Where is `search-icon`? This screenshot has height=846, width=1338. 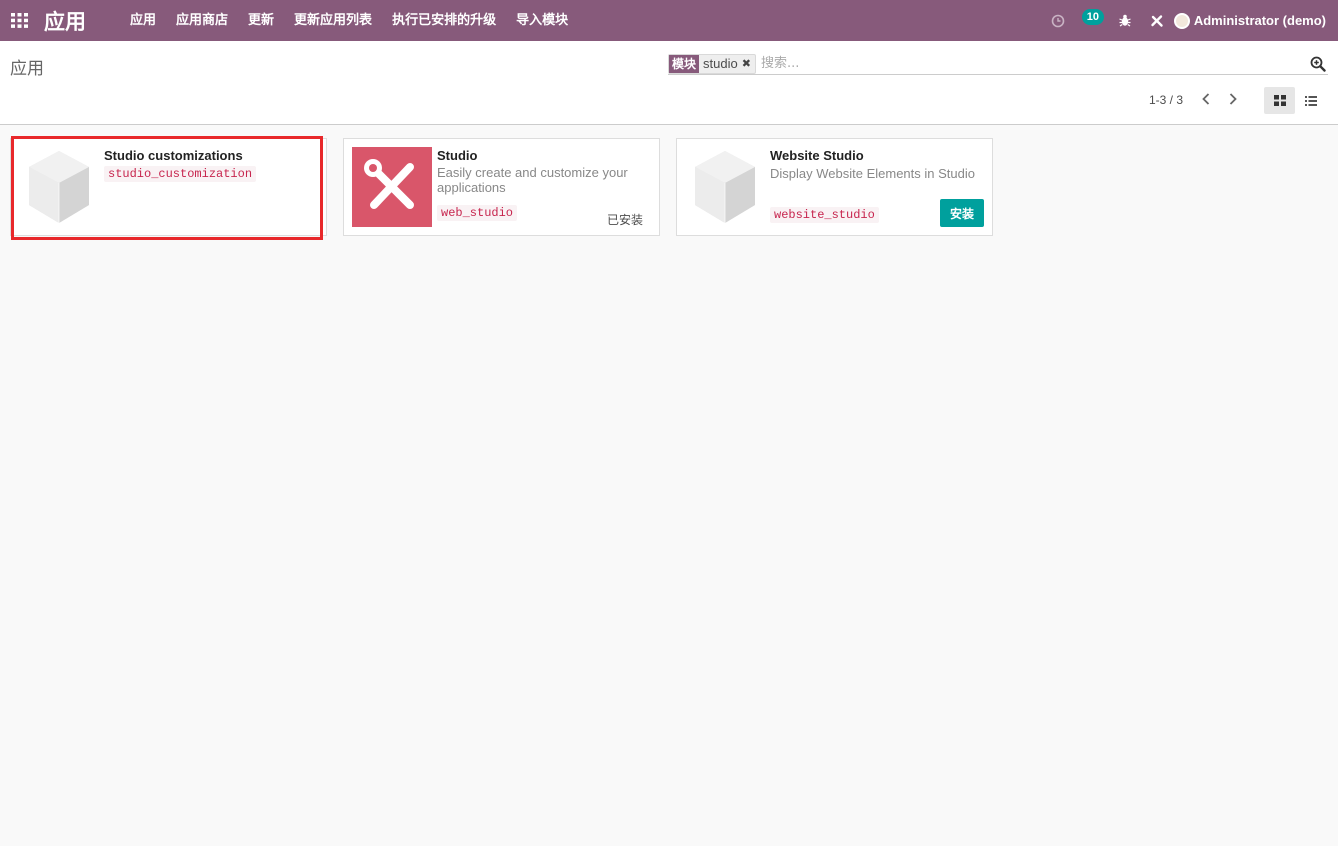
search-icon is located at coordinates (1318, 64).